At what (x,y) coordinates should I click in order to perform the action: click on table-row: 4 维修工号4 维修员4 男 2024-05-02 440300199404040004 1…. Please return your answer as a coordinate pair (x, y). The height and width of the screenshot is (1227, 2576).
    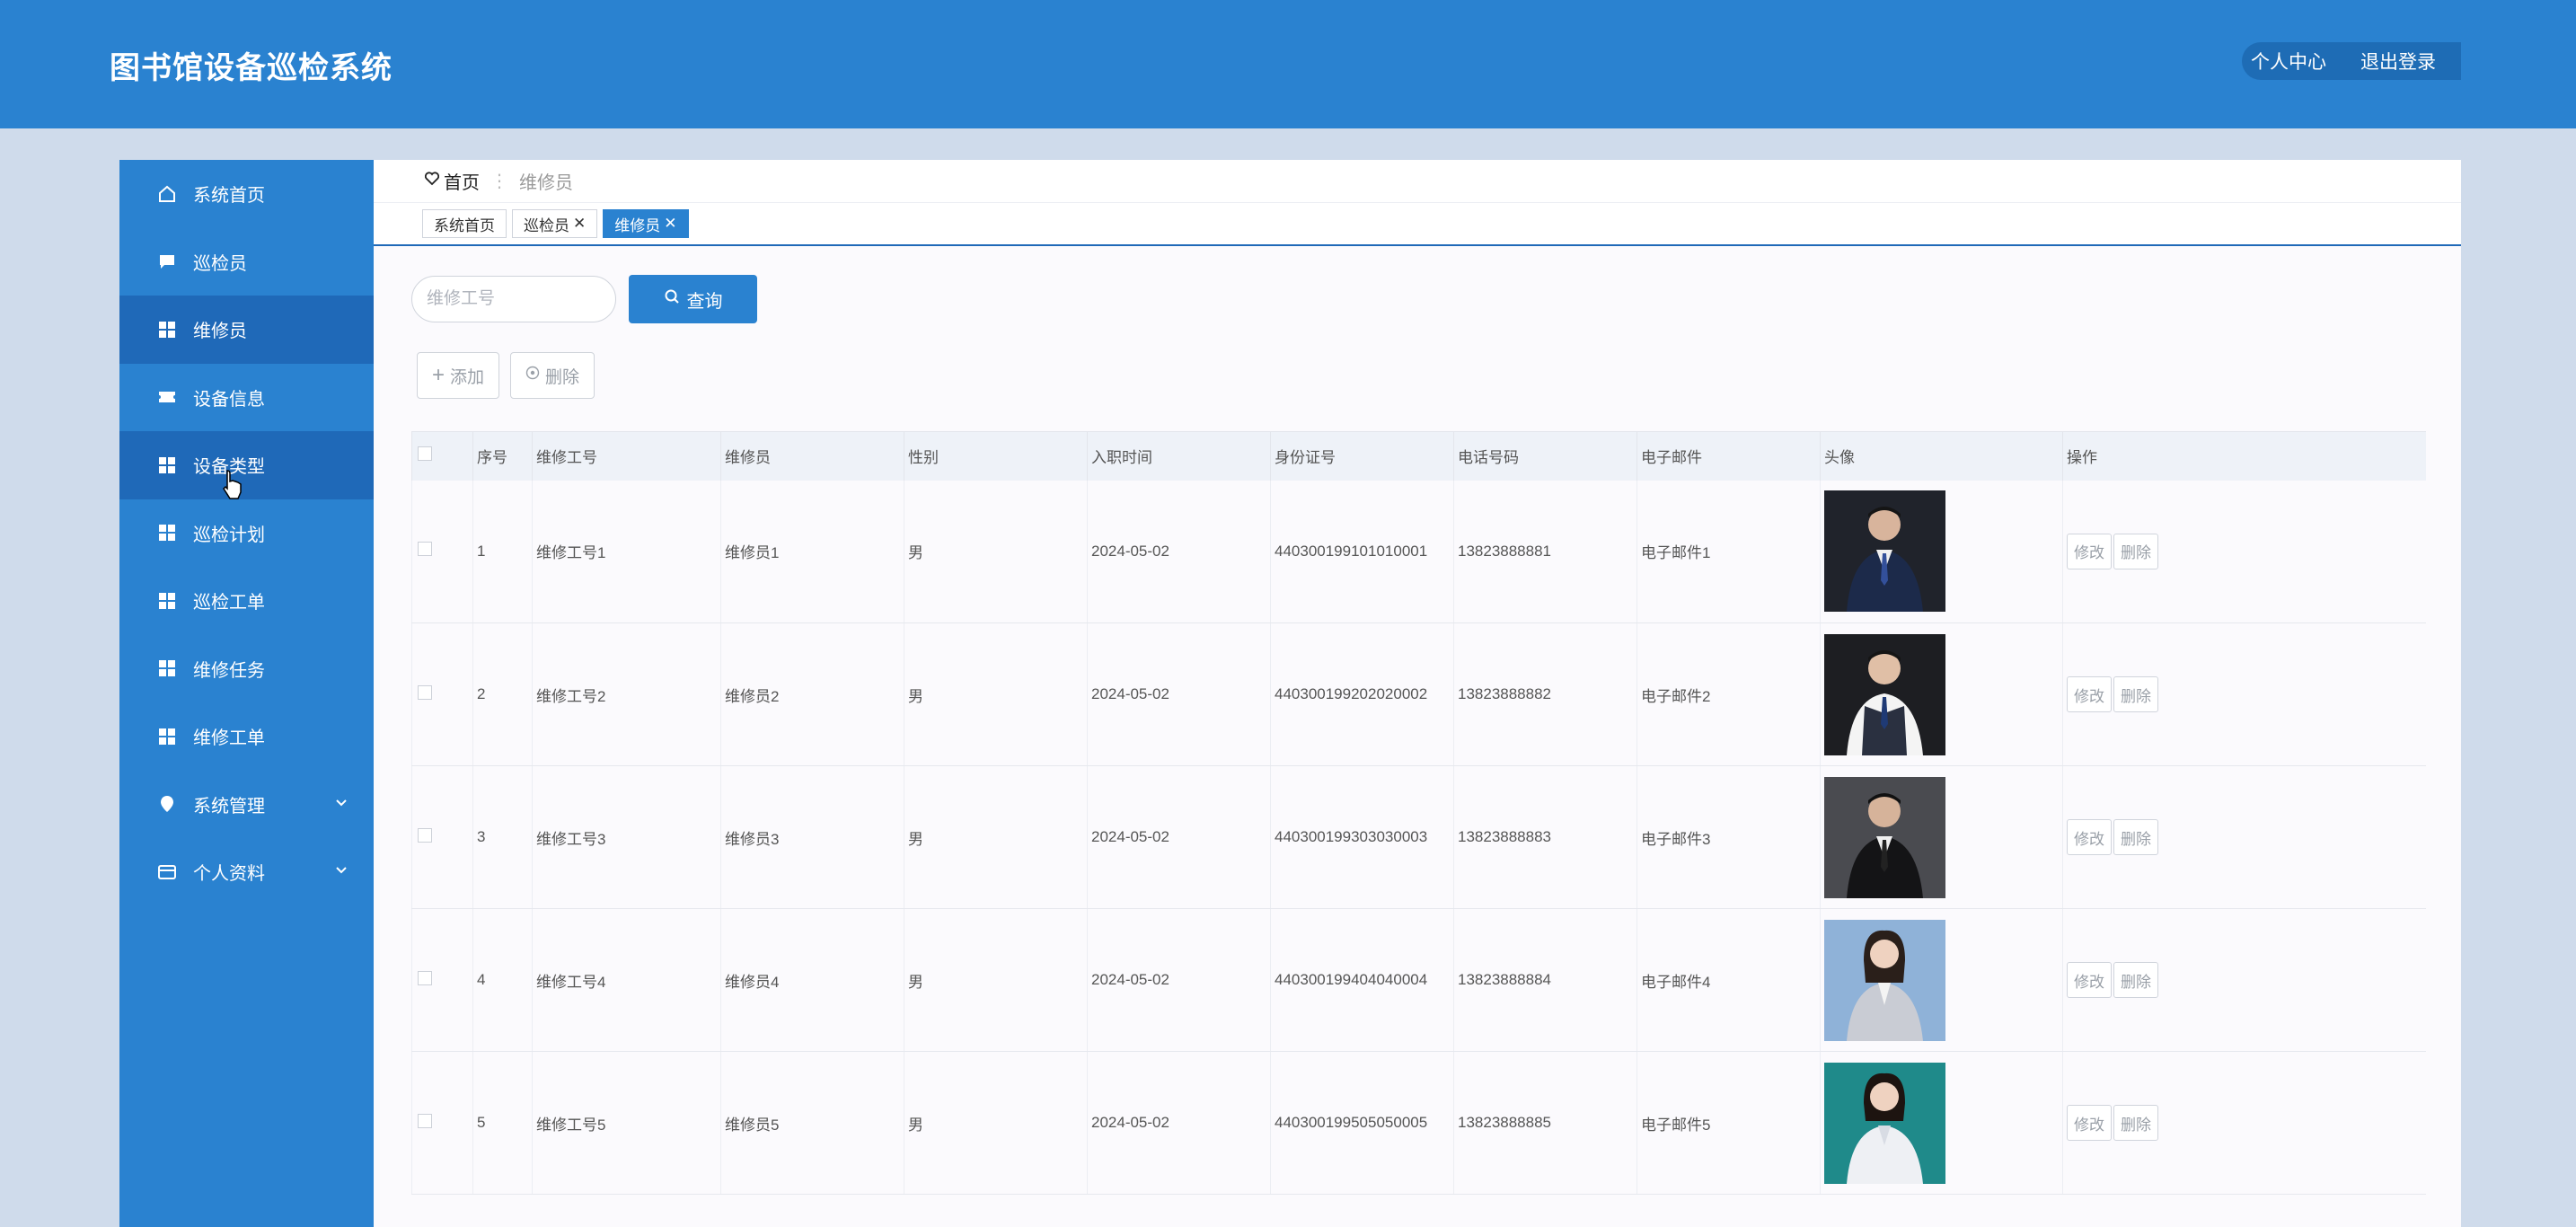
    Looking at the image, I should click on (1418, 980).